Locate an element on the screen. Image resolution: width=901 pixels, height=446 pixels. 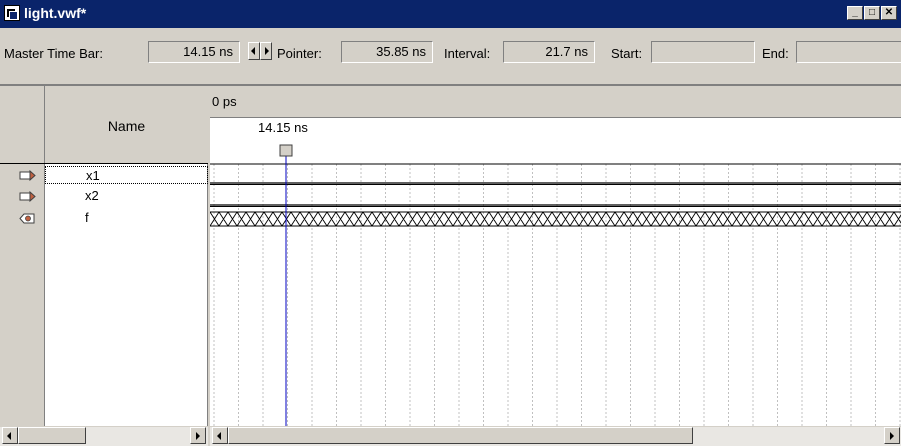
name-header-label: Name is located at coordinates (126, 126).